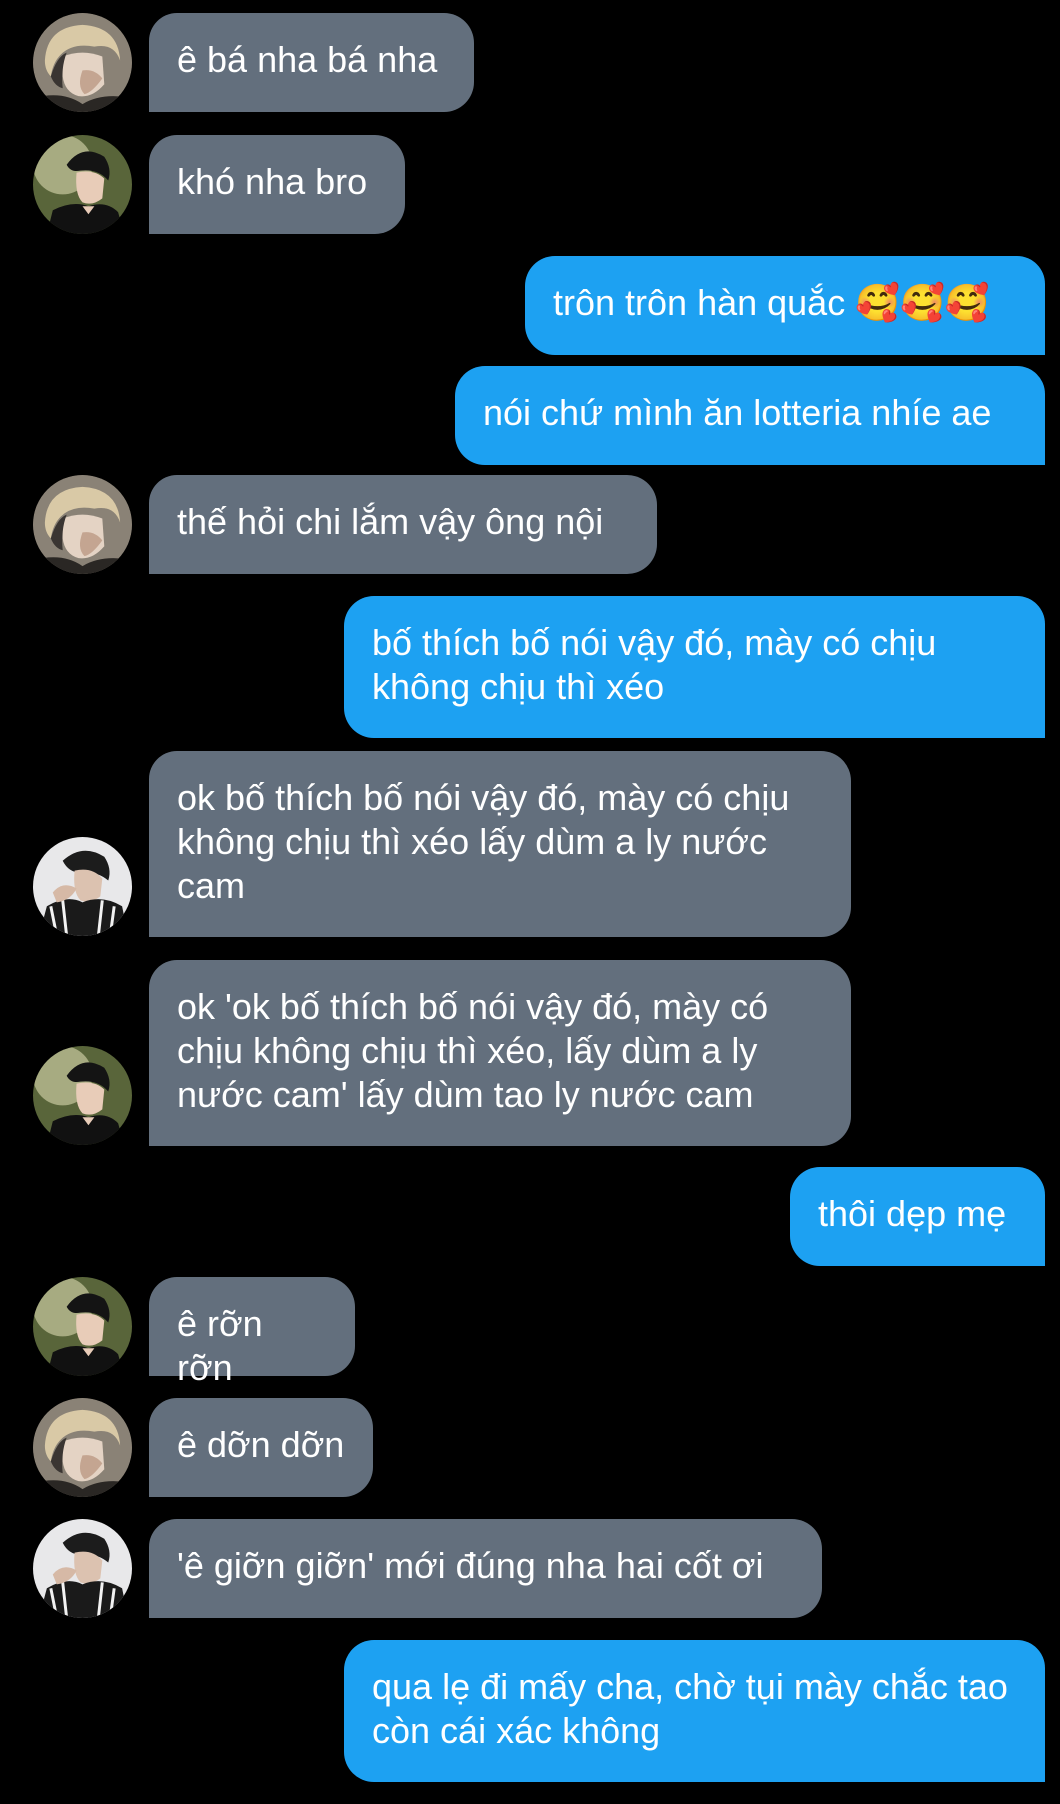 The width and height of the screenshot is (1060, 1804). Describe the element at coordinates (403, 524) in the screenshot. I see `message-bubble-incoming: thế hỏi chi lắm vậy ông nội` at that location.